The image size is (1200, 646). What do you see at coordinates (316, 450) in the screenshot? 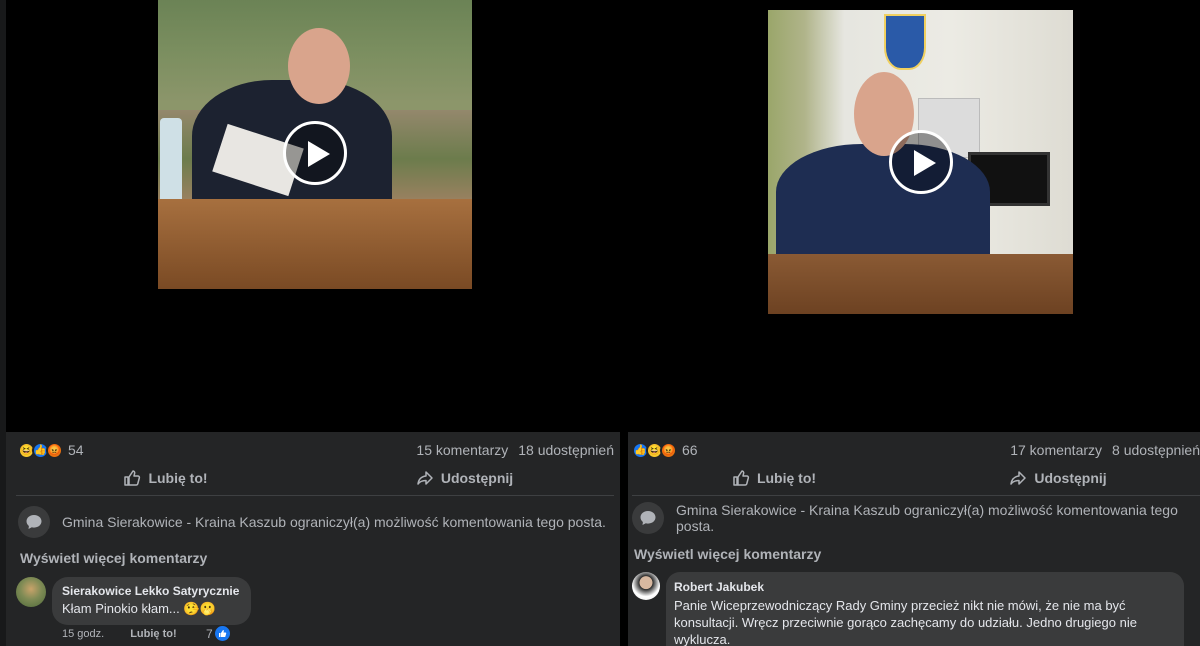
I see `post-stats: 😆 👍 😡 54 15 komentarzy 18 udostępnień` at bounding box center [316, 450].